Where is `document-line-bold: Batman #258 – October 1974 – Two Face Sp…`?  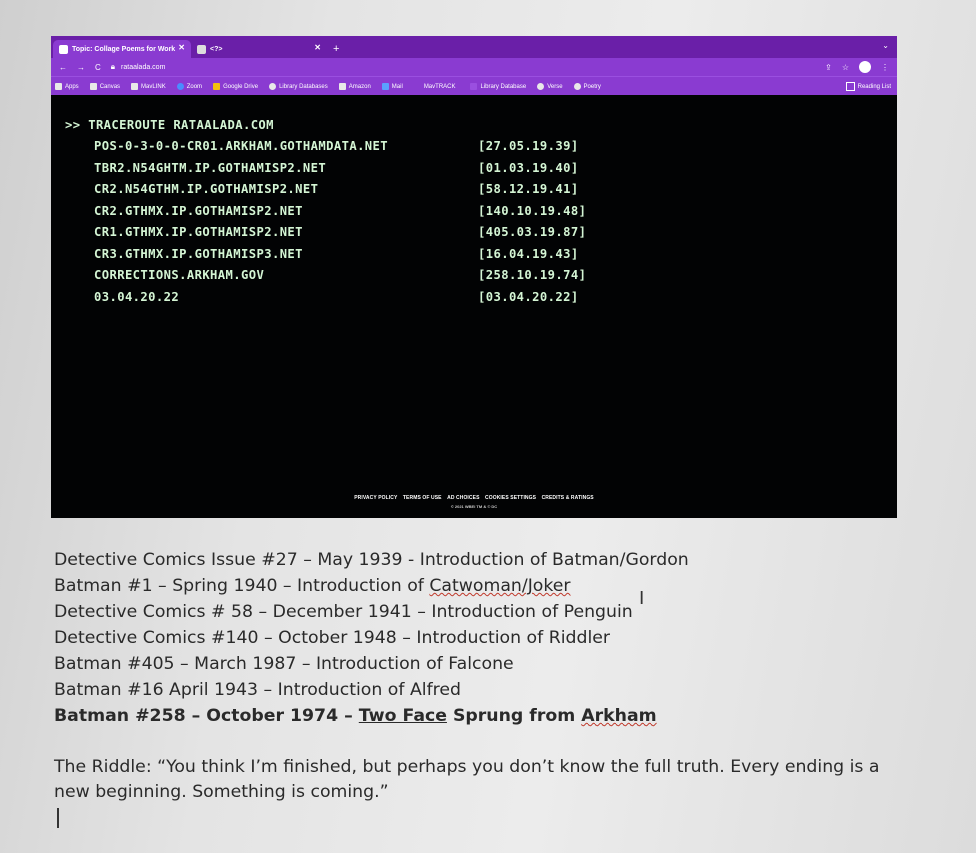 document-line-bold: Batman #258 – October 1974 – Two Face Sp… is located at coordinates (504, 716).